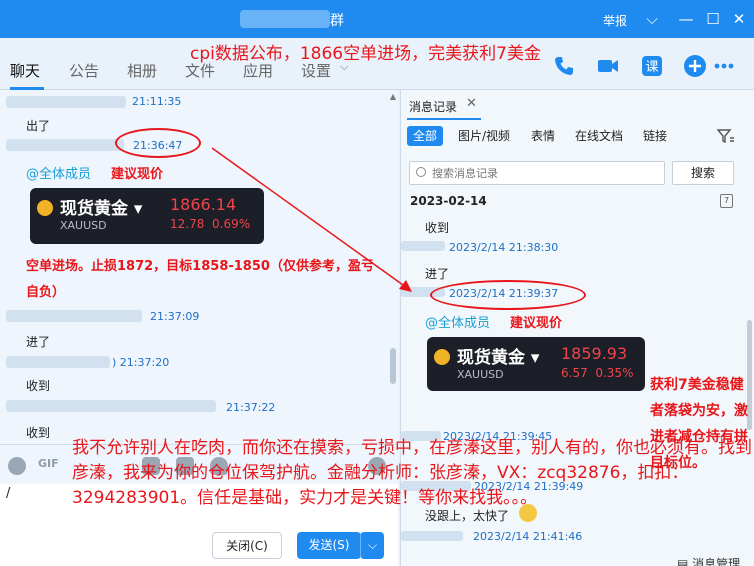 The width and height of the screenshot is (754, 566). Describe the element at coordinates (437, 274) in the screenshot. I see `history-message-text: 进了` at that location.